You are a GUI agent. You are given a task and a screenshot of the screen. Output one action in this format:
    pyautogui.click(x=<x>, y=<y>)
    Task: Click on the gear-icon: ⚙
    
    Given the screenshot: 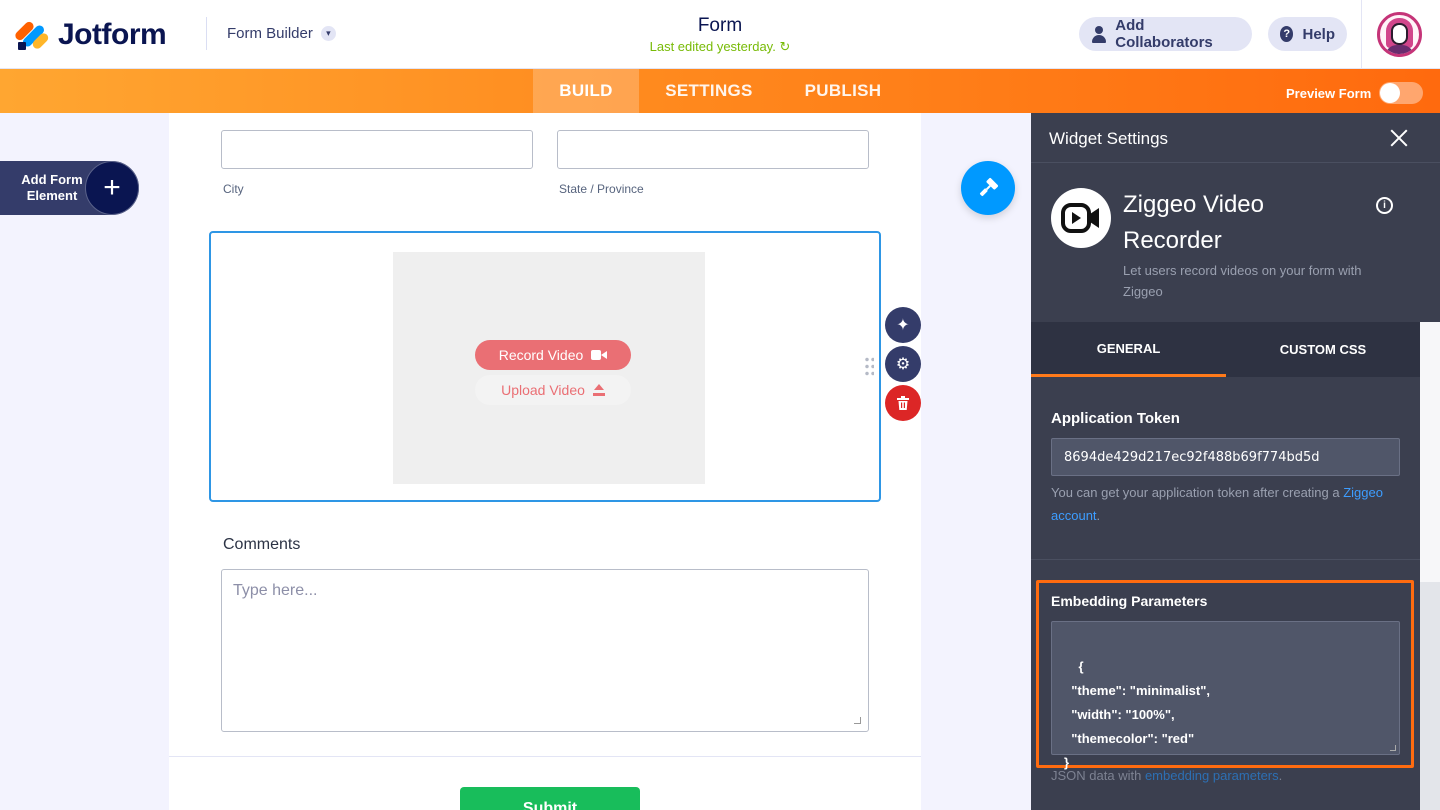 What is the action you would take?
    pyautogui.click(x=903, y=364)
    